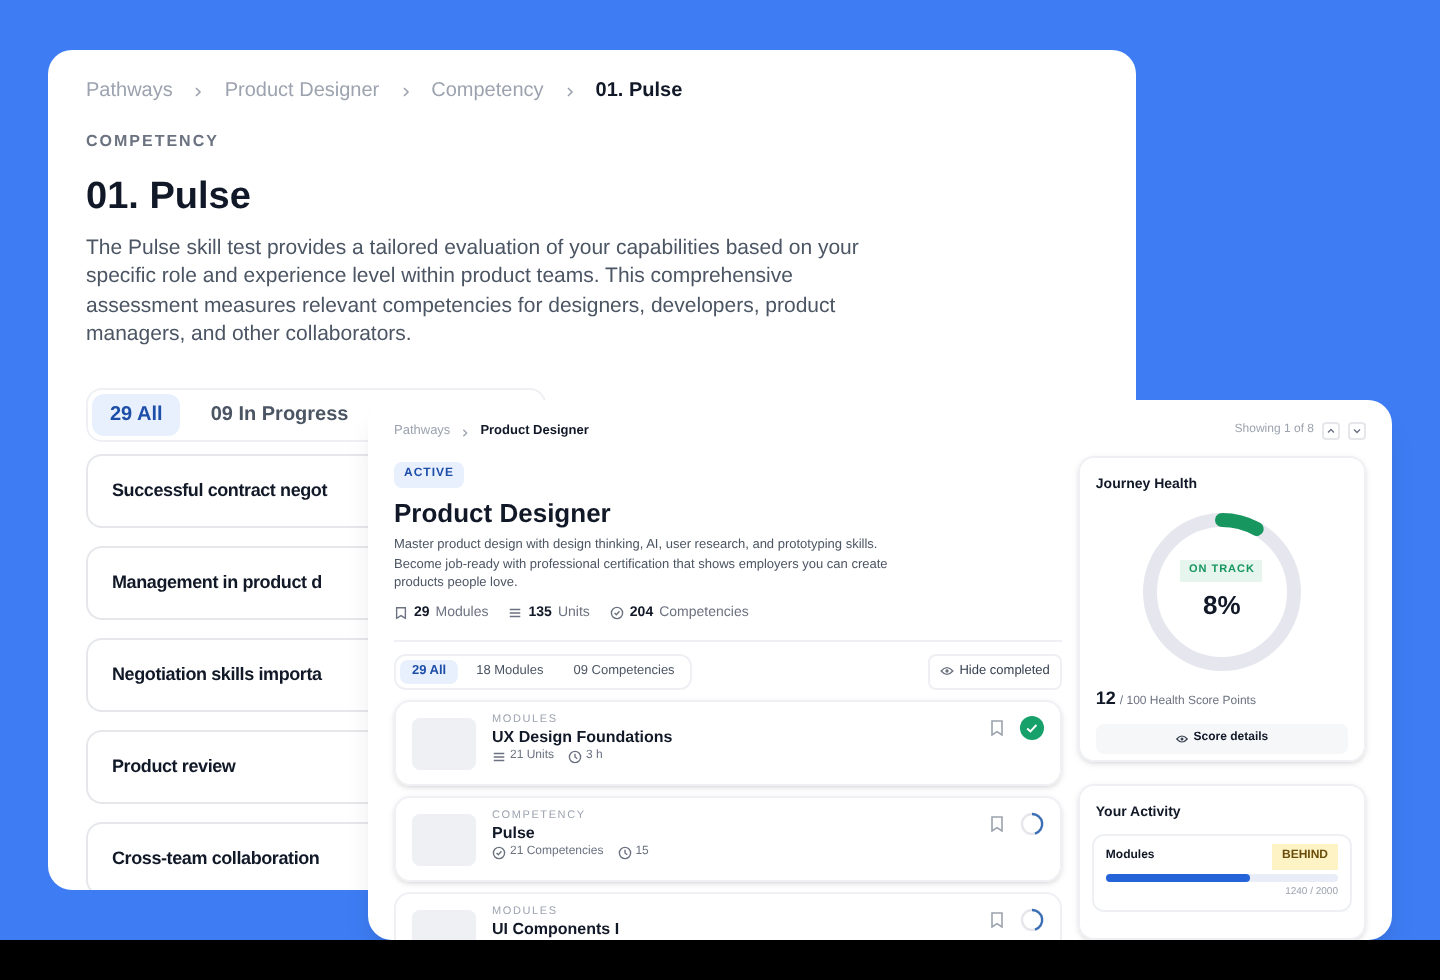 Image resolution: width=1440 pixels, height=980 pixels. I want to click on percent-value: 8%, so click(1222, 605).